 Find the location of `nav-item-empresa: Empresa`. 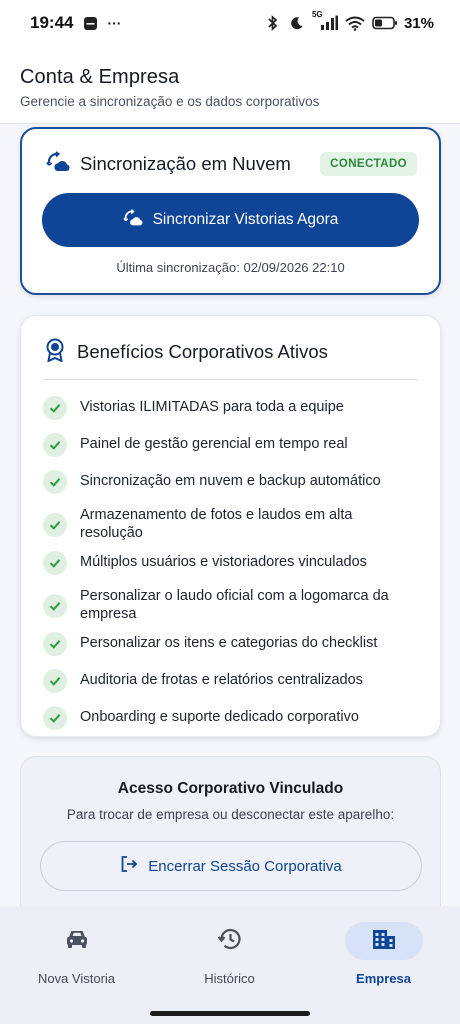

nav-item-empresa: Empresa is located at coordinates (383, 962).